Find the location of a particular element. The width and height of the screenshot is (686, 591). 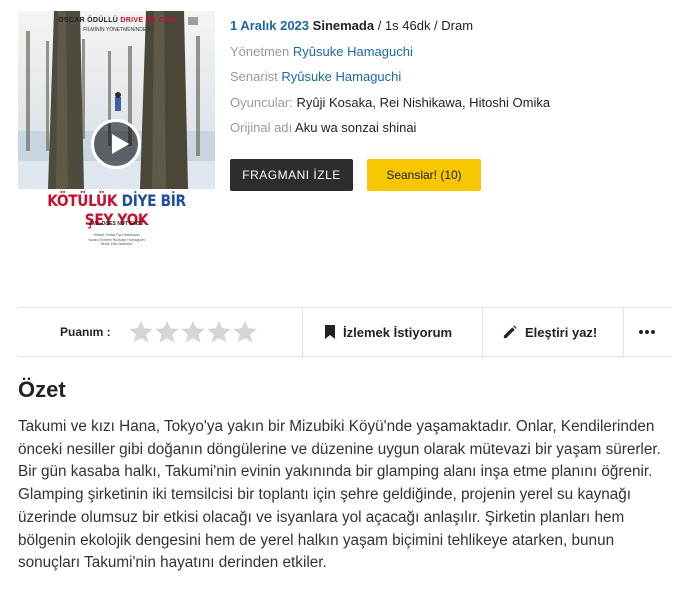

write-review-button: Eleştiri yaz! is located at coordinates (549, 333).